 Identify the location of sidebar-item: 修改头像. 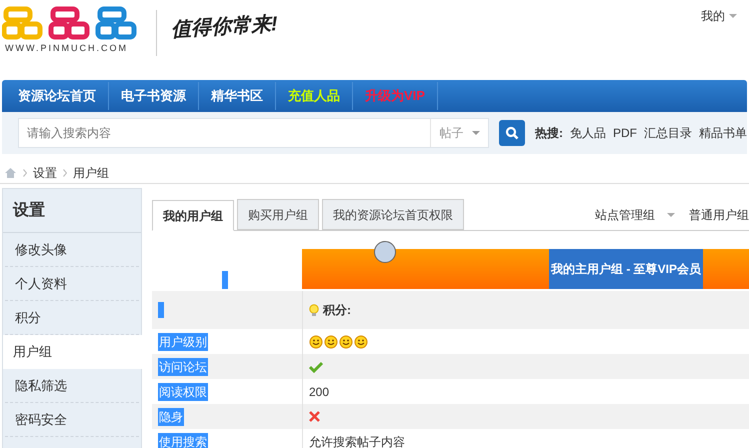
(72, 250).